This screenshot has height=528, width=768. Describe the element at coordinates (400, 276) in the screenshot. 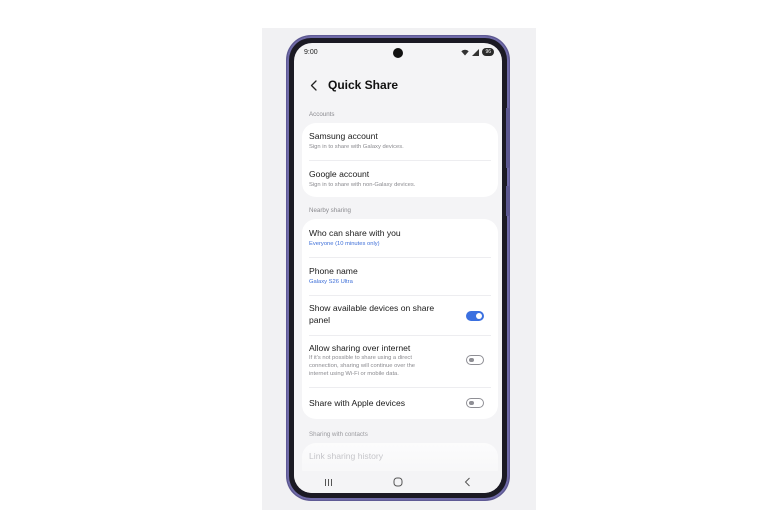

I see `phone-name-item: Phone name Galaxy S26 Ultra` at that location.